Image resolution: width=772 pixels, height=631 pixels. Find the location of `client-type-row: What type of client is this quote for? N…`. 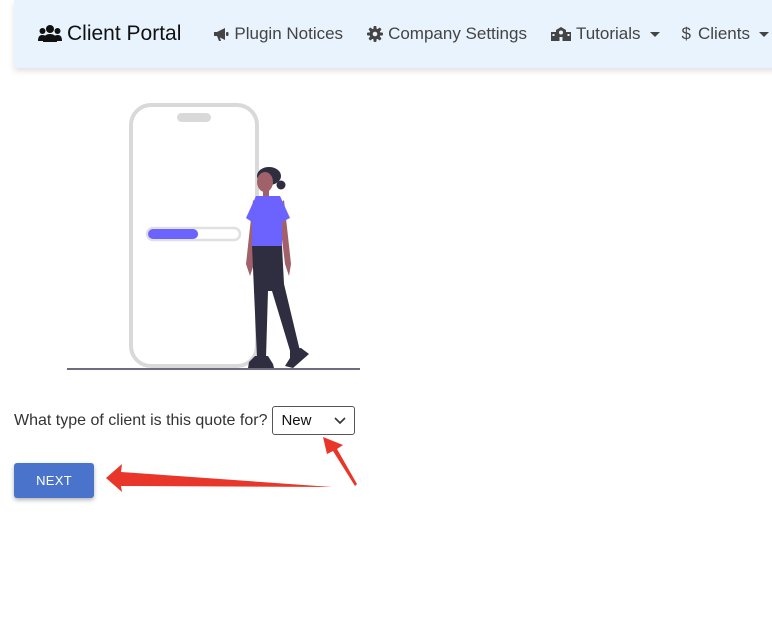

client-type-row: What type of client is this quote for? N… is located at coordinates (185, 420).